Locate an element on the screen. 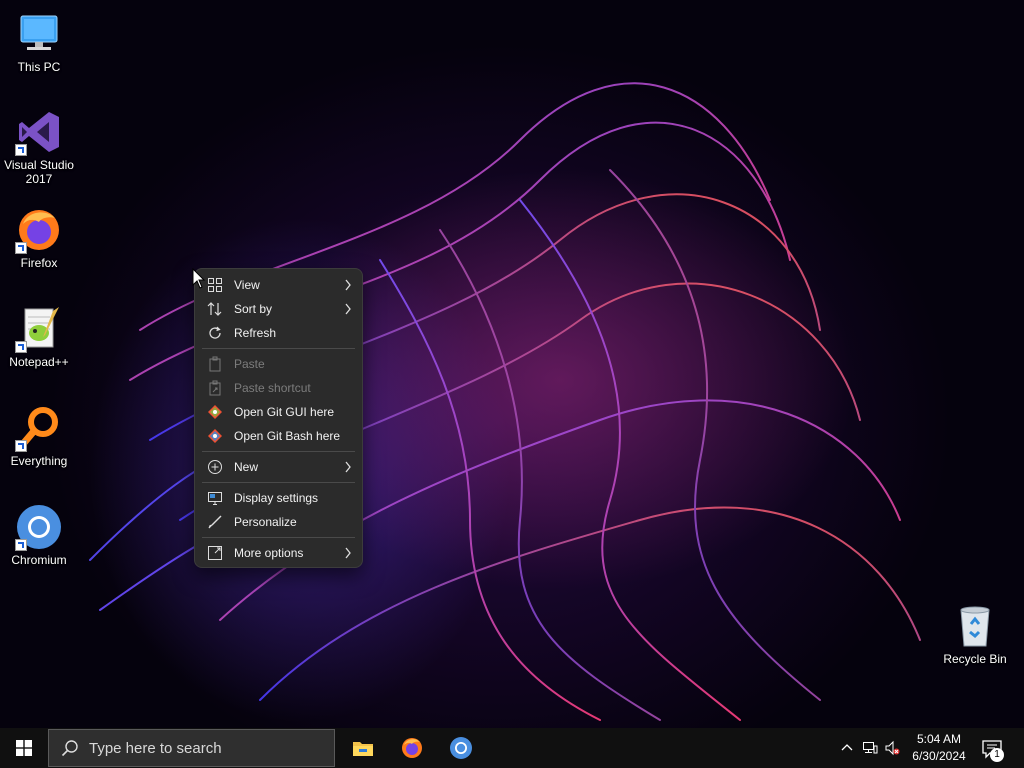 Image resolution: width=1024 pixels, height=768 pixels. file-explorer-icon is located at coordinates (363, 749).